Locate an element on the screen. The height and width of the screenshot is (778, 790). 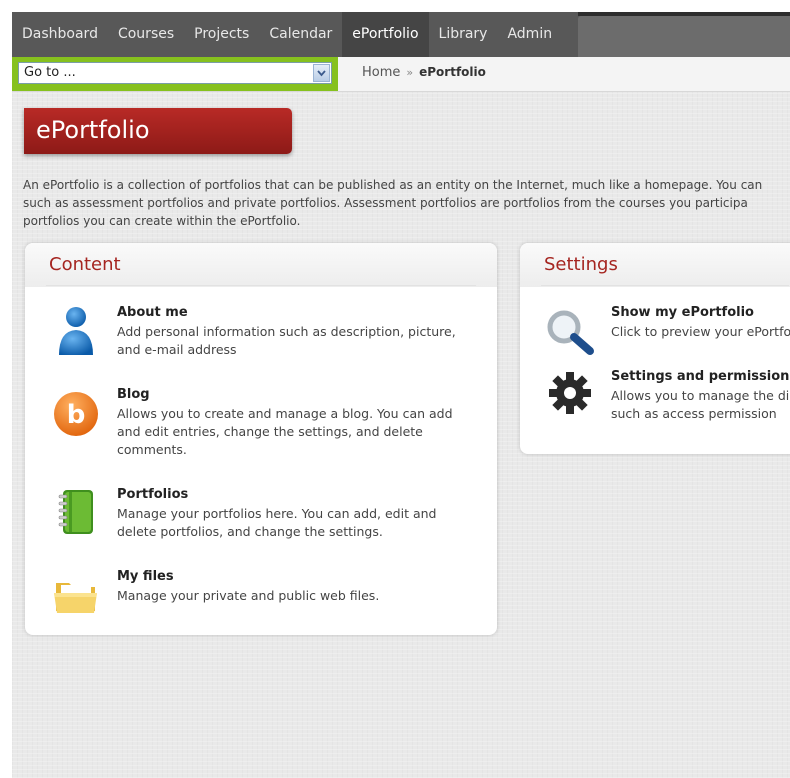
item-title: Settings and permissions is located at coordinates (700, 376).